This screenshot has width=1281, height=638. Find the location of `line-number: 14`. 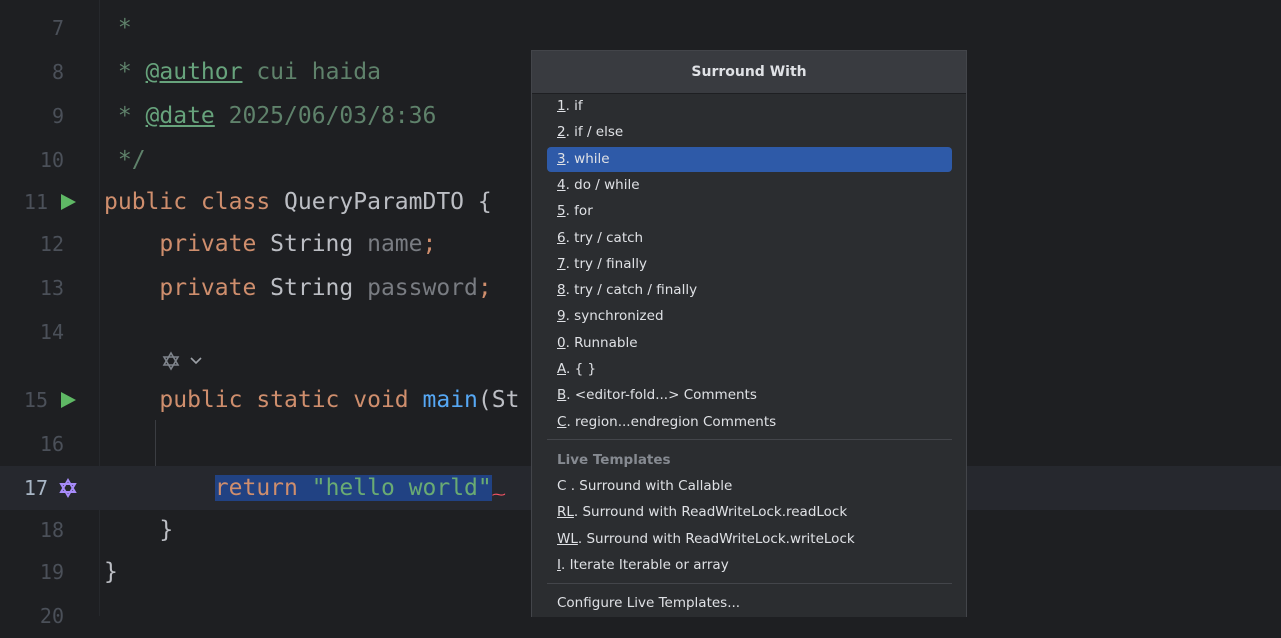

line-number: 14 is located at coordinates (51, 332).